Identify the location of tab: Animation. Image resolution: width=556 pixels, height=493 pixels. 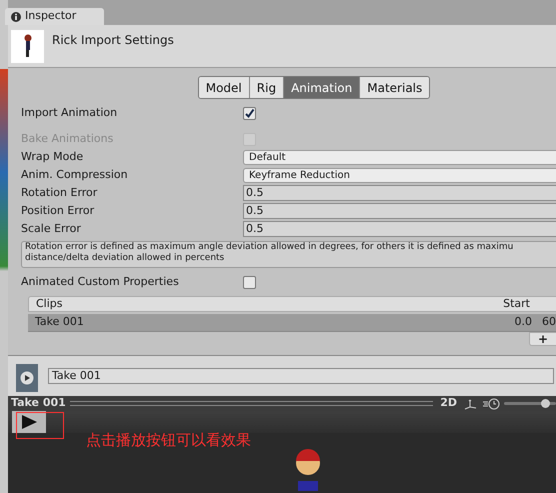
(321, 87).